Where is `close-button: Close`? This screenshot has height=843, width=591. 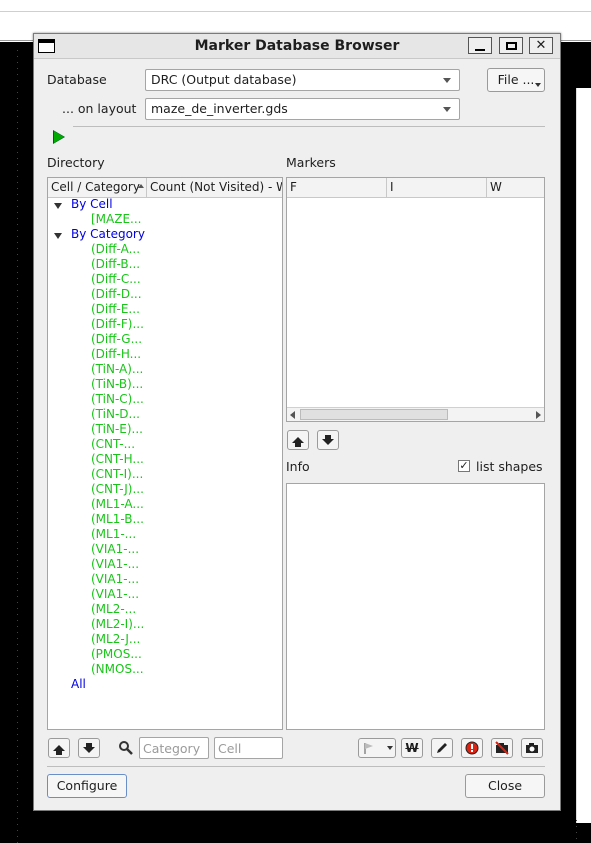
close-button: Close is located at coordinates (505, 786).